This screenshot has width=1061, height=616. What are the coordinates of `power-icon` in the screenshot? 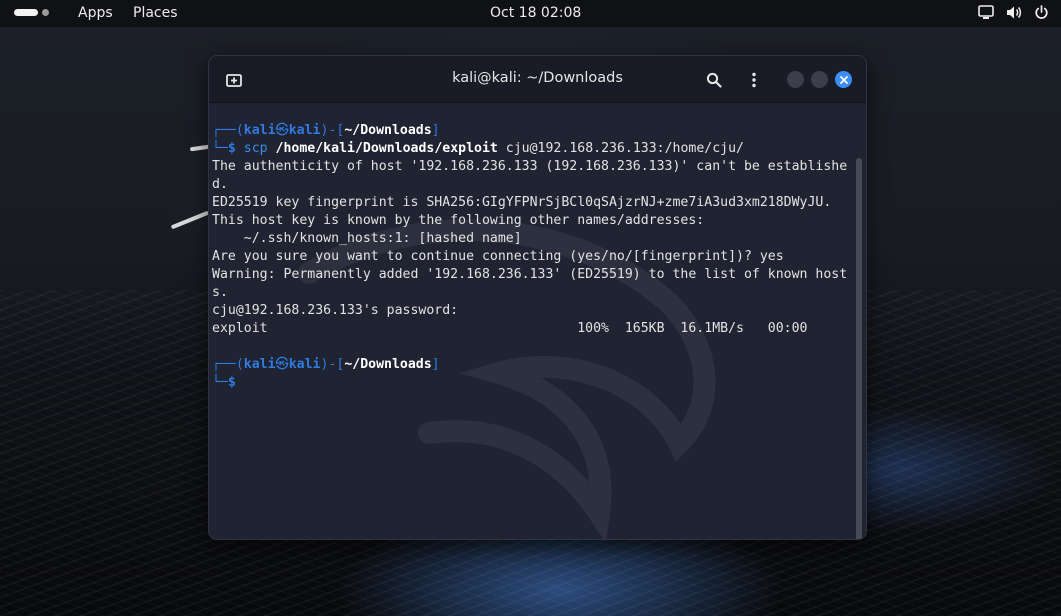 It's located at (1041, 12).